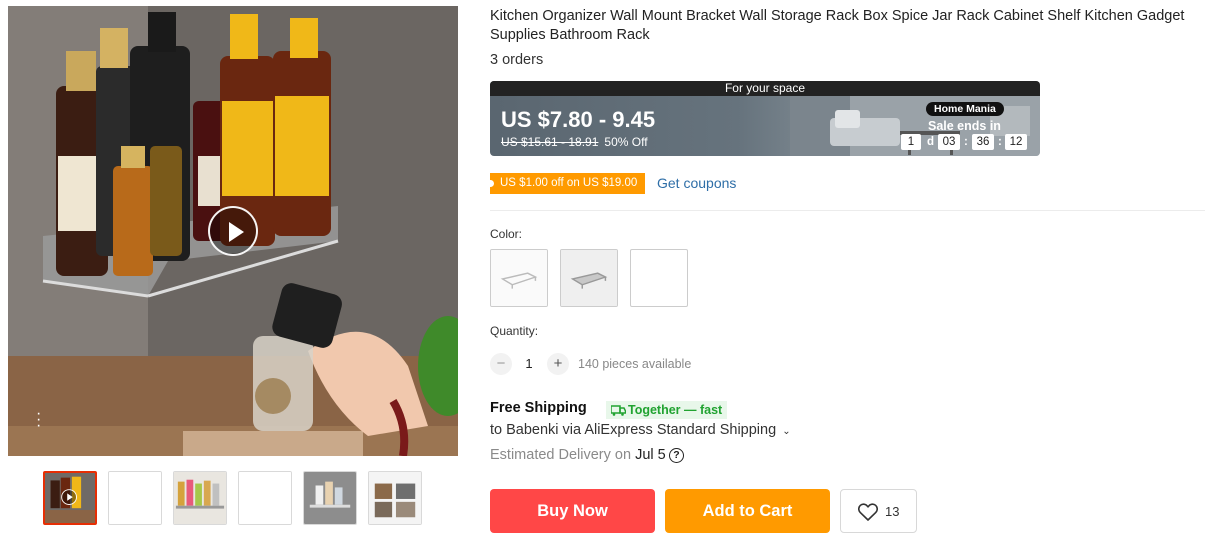  I want to click on wishlist-button: 13, so click(878, 511).